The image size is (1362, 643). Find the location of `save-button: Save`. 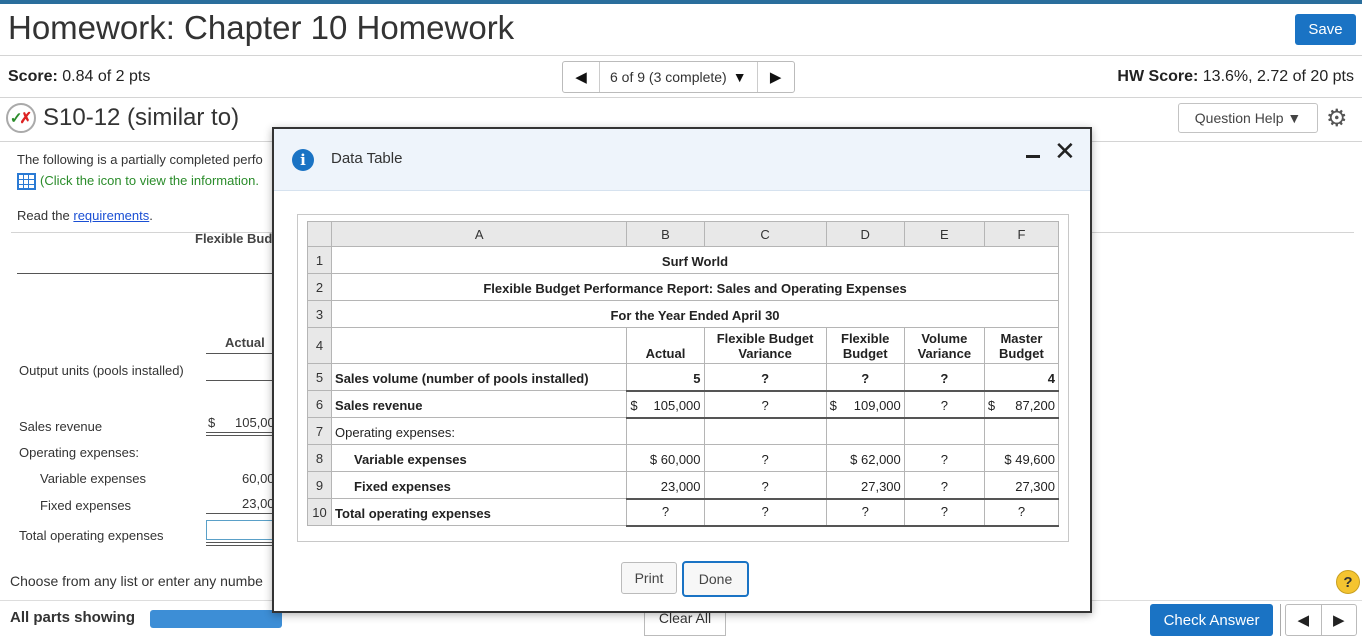

save-button: Save is located at coordinates (1325, 29).